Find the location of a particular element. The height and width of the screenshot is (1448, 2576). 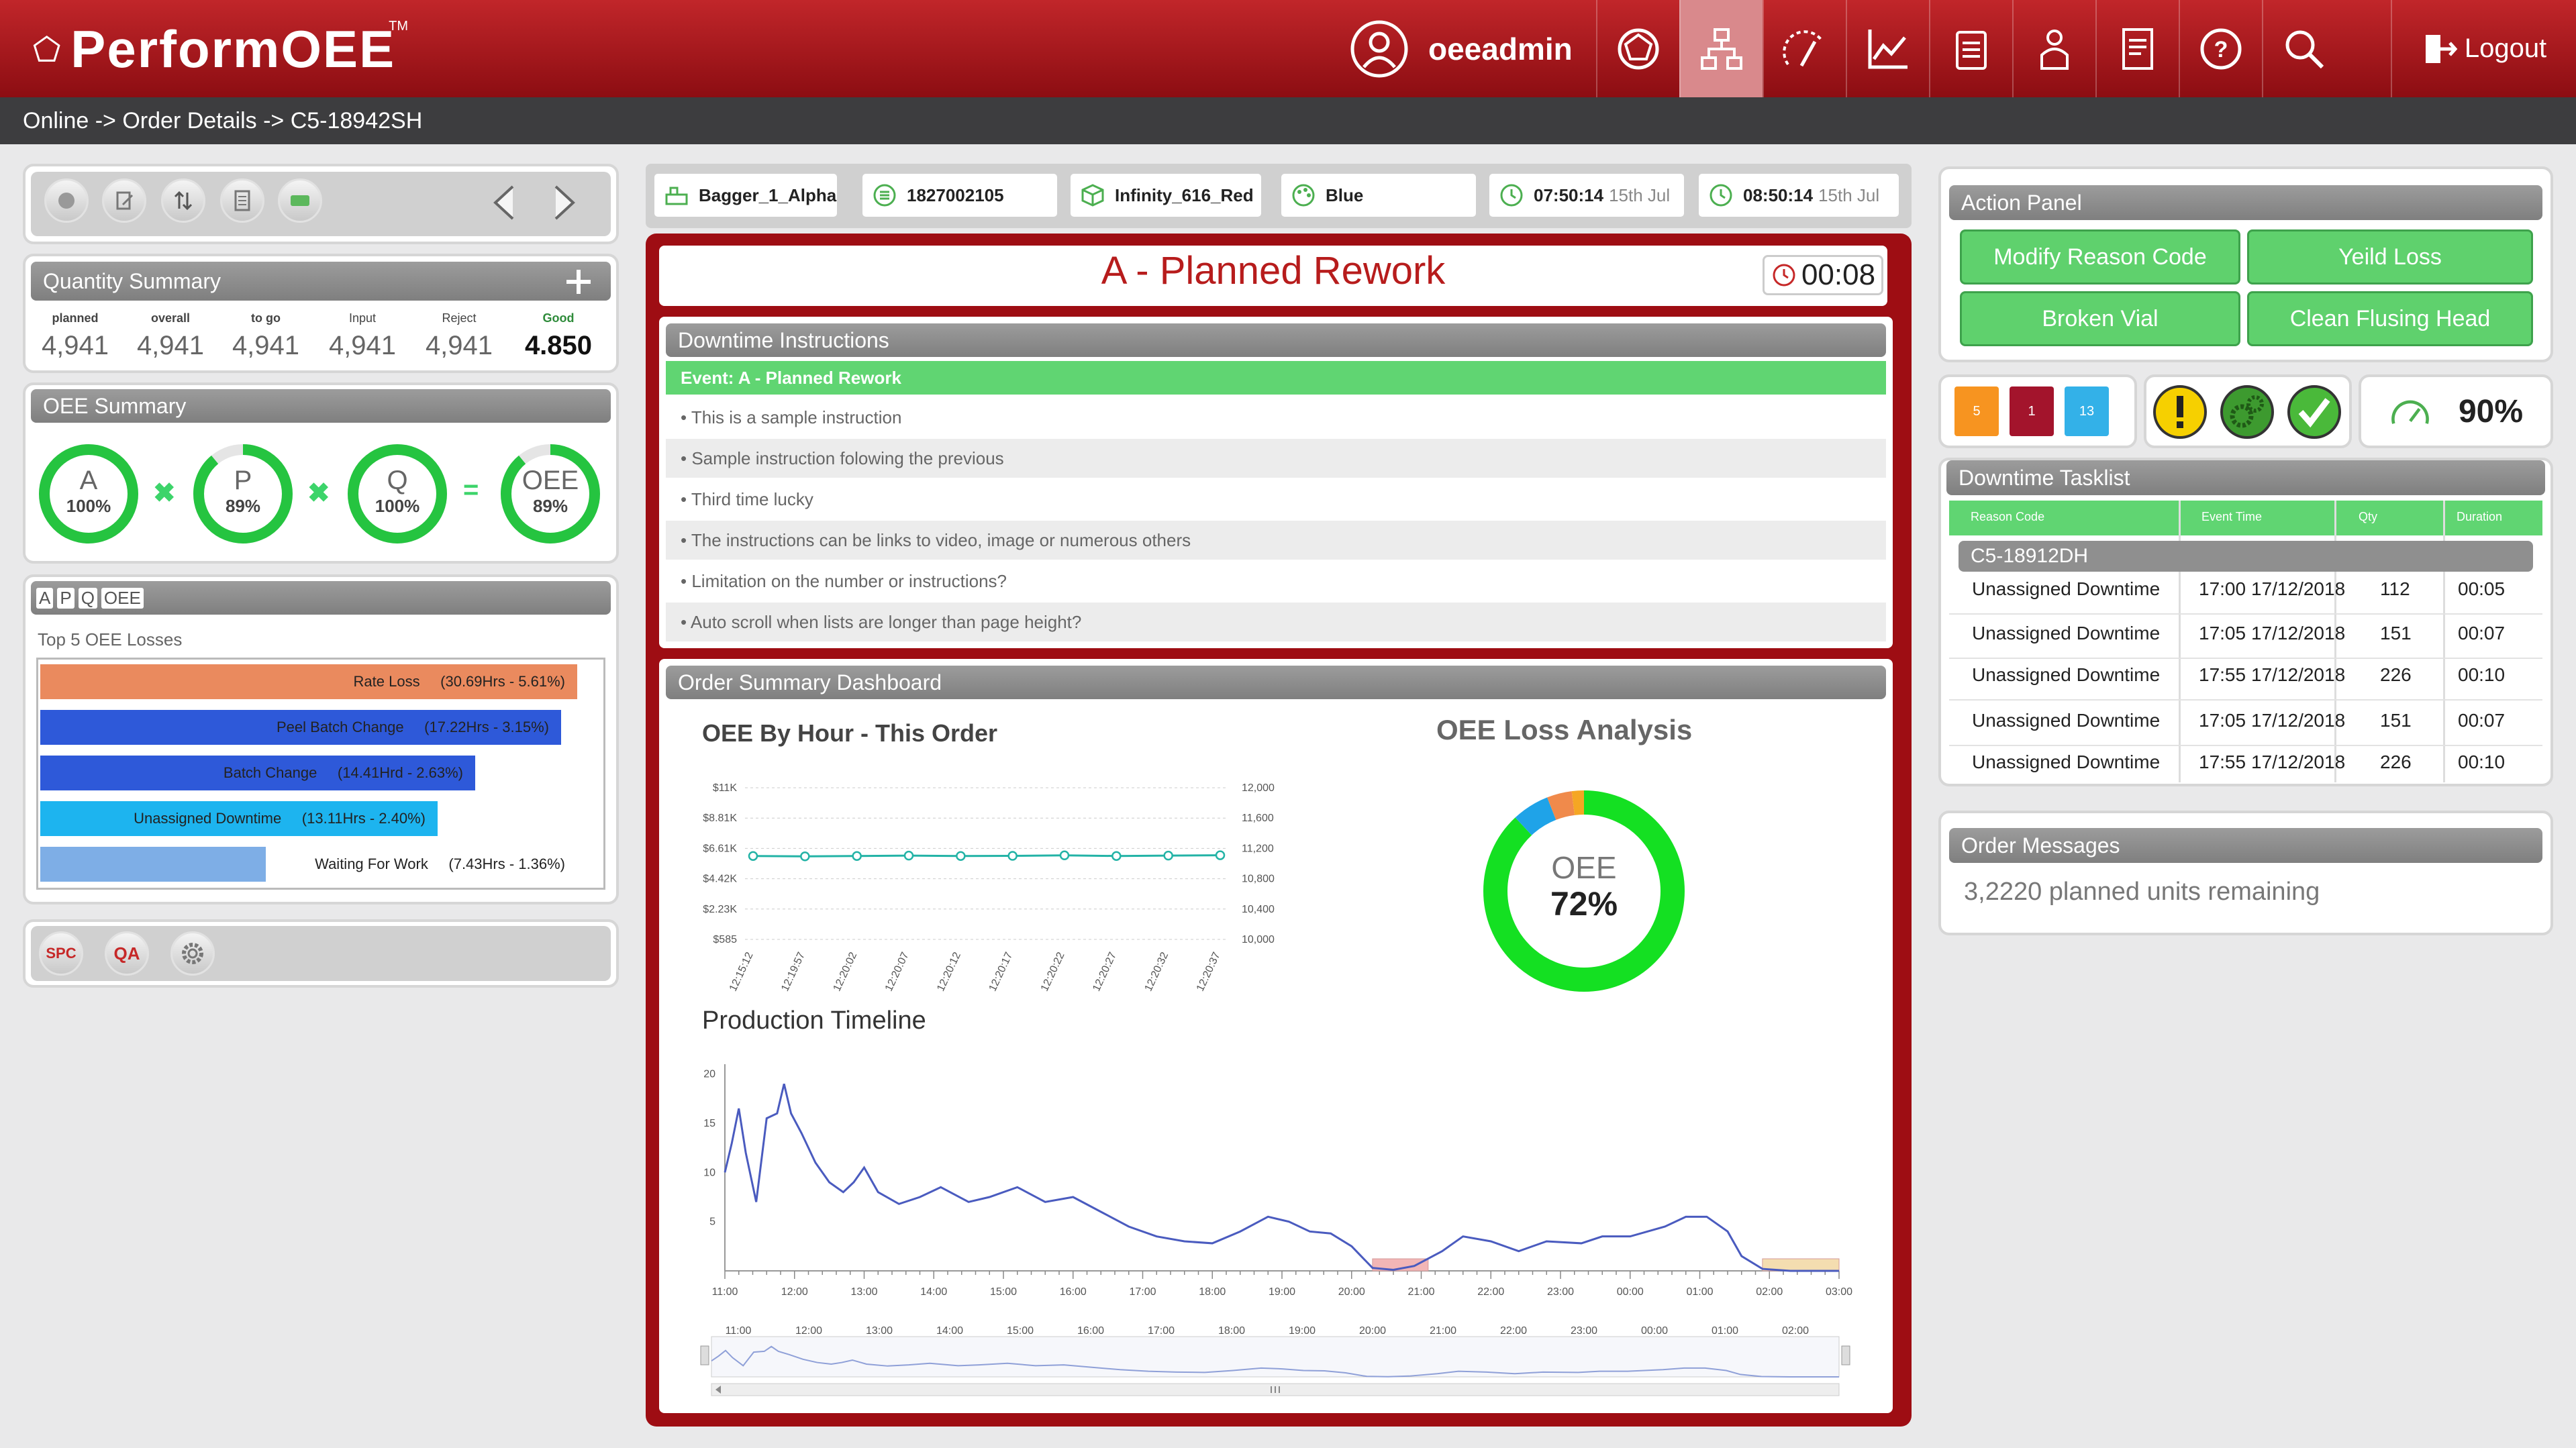

plus-icon is located at coordinates (578, 282).